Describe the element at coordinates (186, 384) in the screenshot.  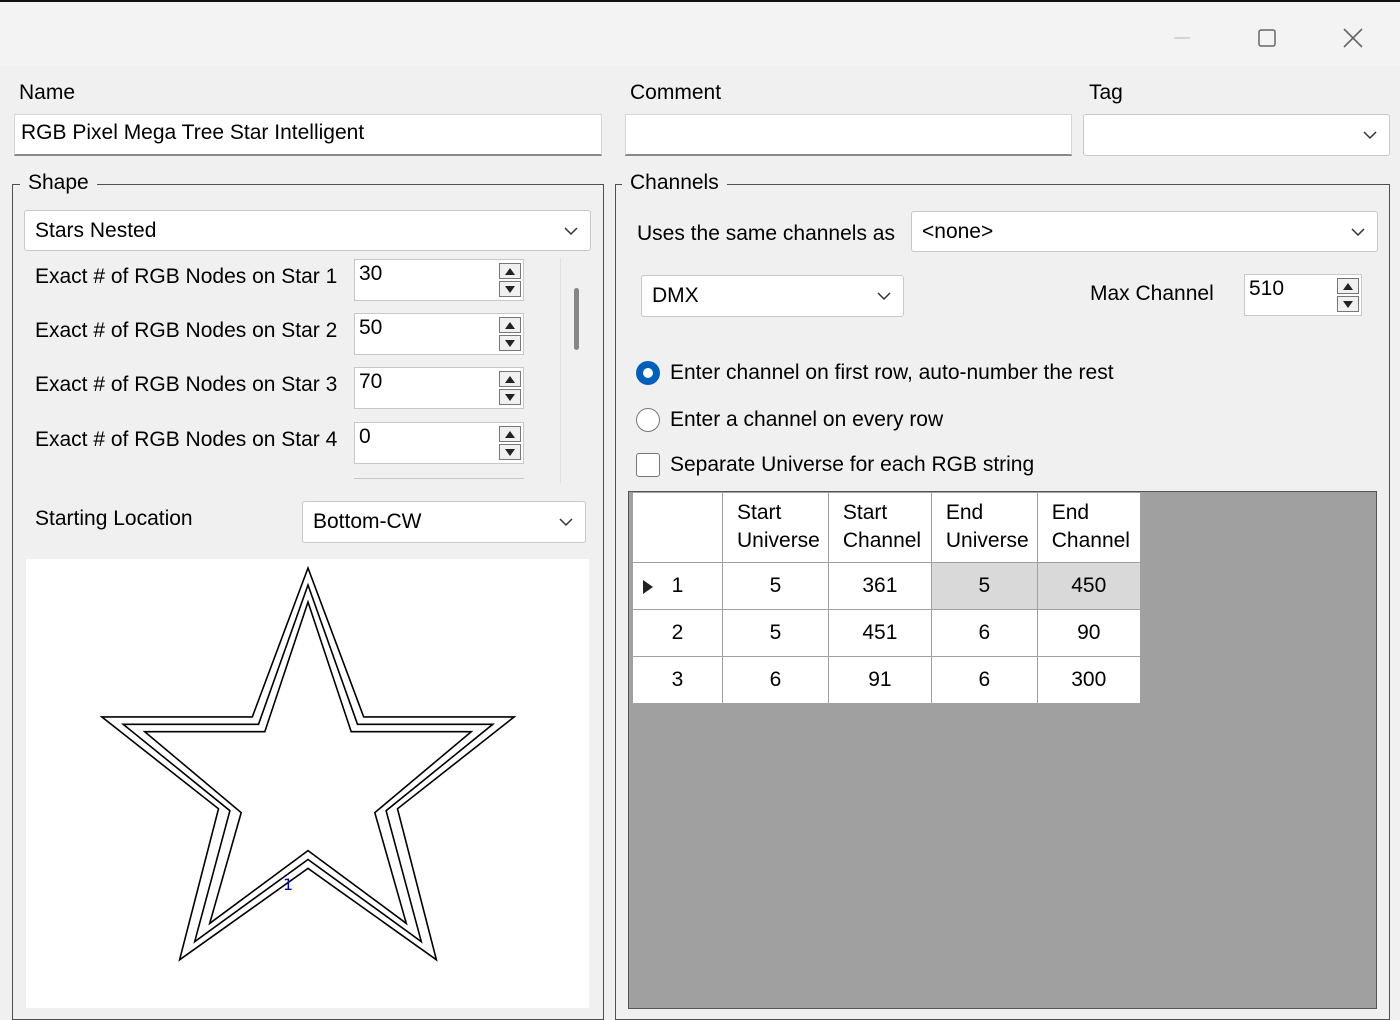
I see `star3-nodes-label: Exact # of RGB Nodes on Star 3` at that location.